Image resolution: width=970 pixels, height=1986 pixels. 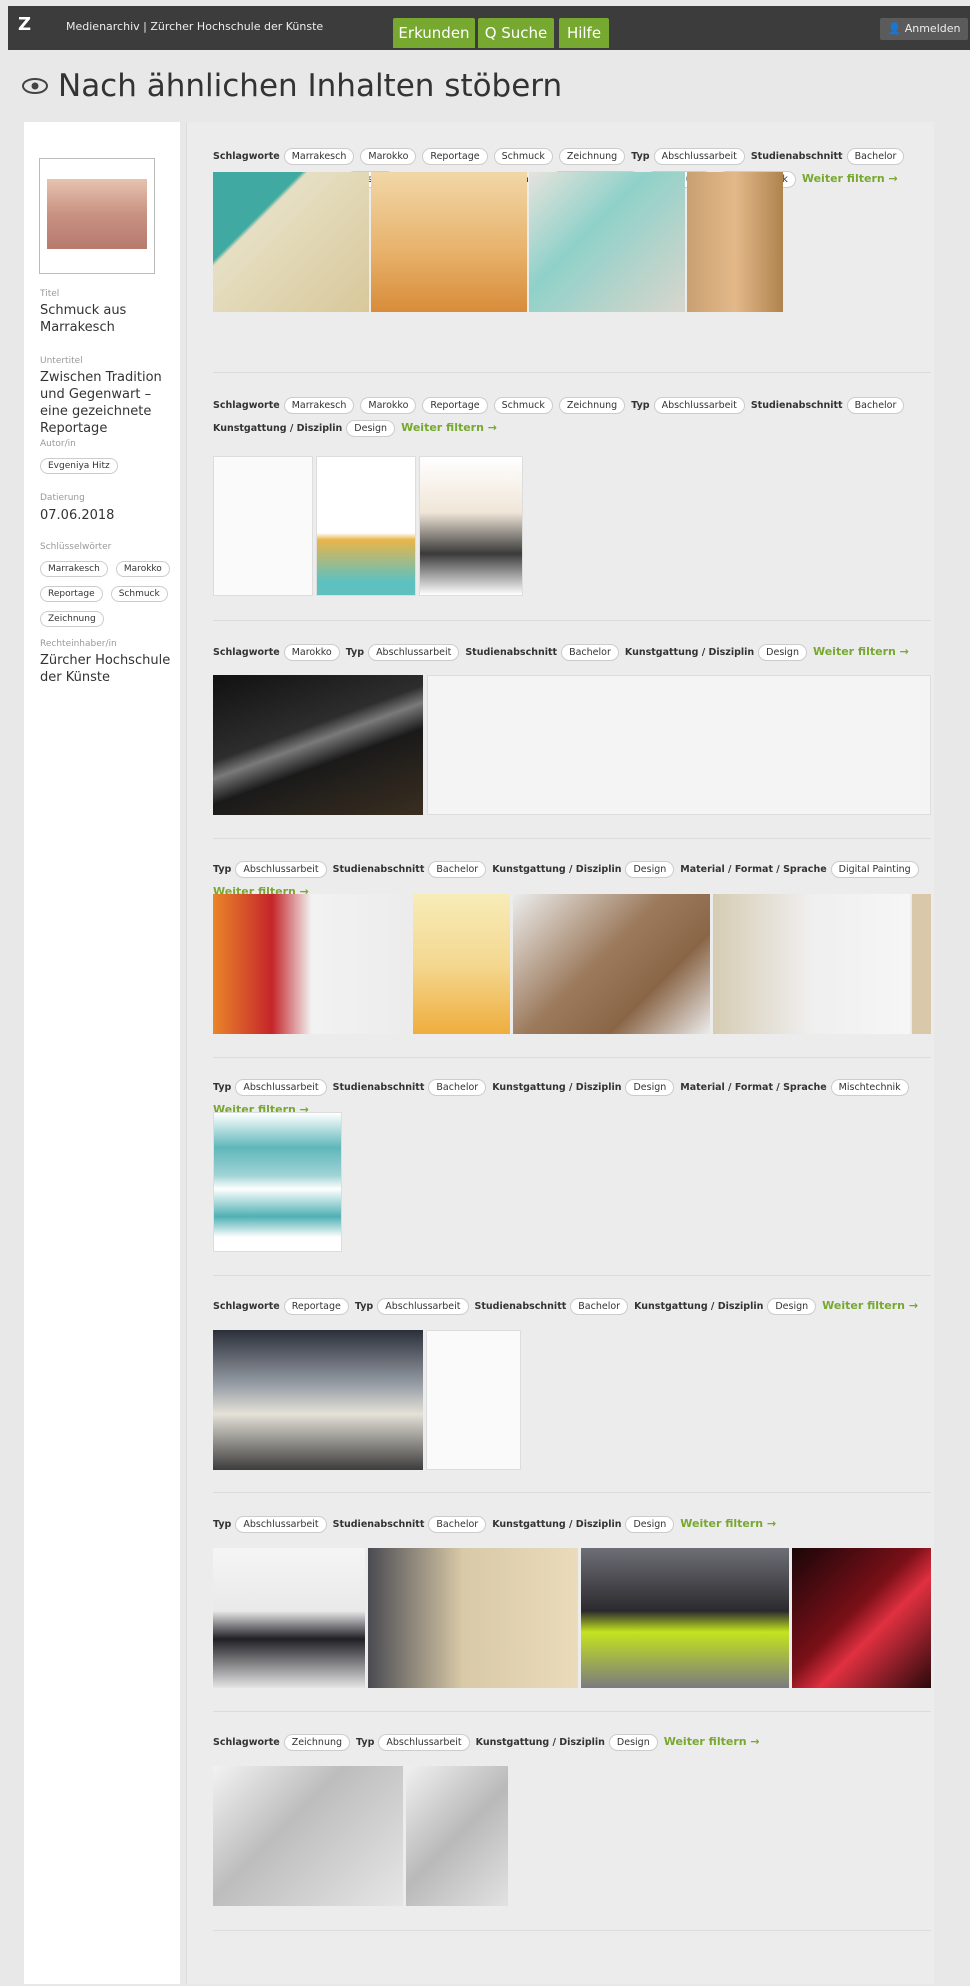 What do you see at coordinates (62, 498) in the screenshot?
I see `date-label: Datierung` at bounding box center [62, 498].